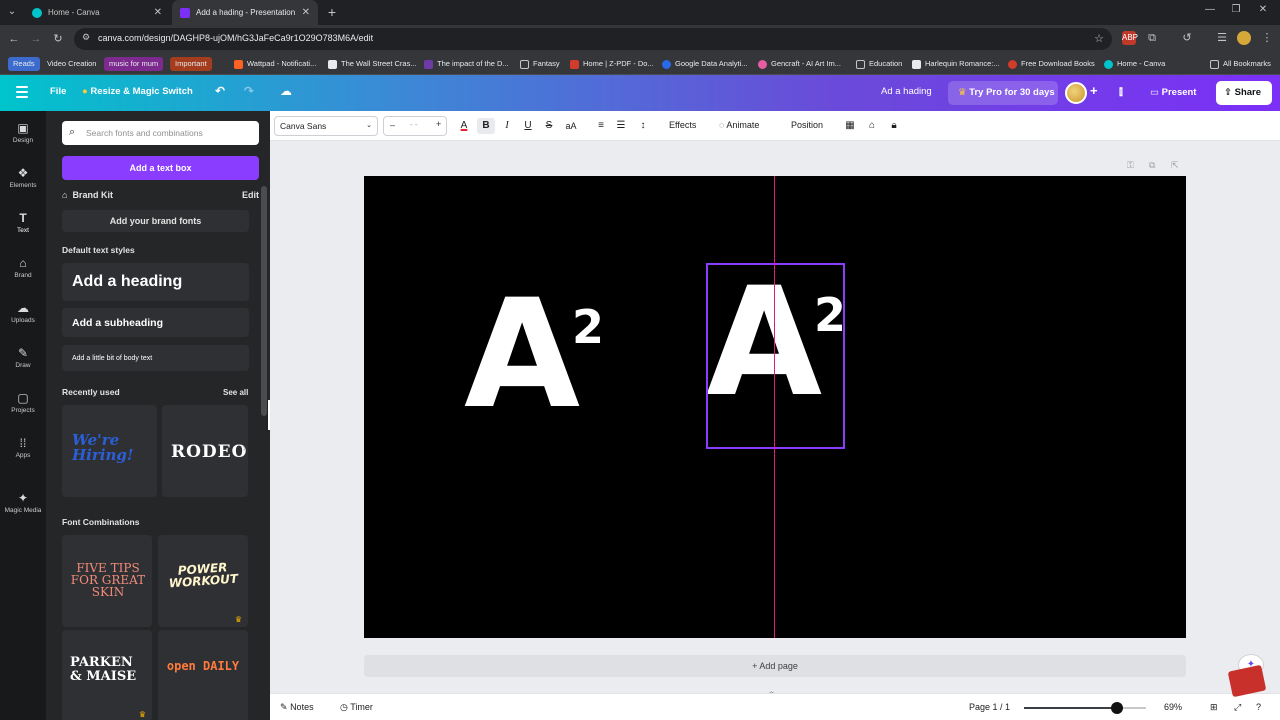  What do you see at coordinates (1267, 38) in the screenshot?
I see `browser-menu-icon: ⋮` at bounding box center [1267, 38].